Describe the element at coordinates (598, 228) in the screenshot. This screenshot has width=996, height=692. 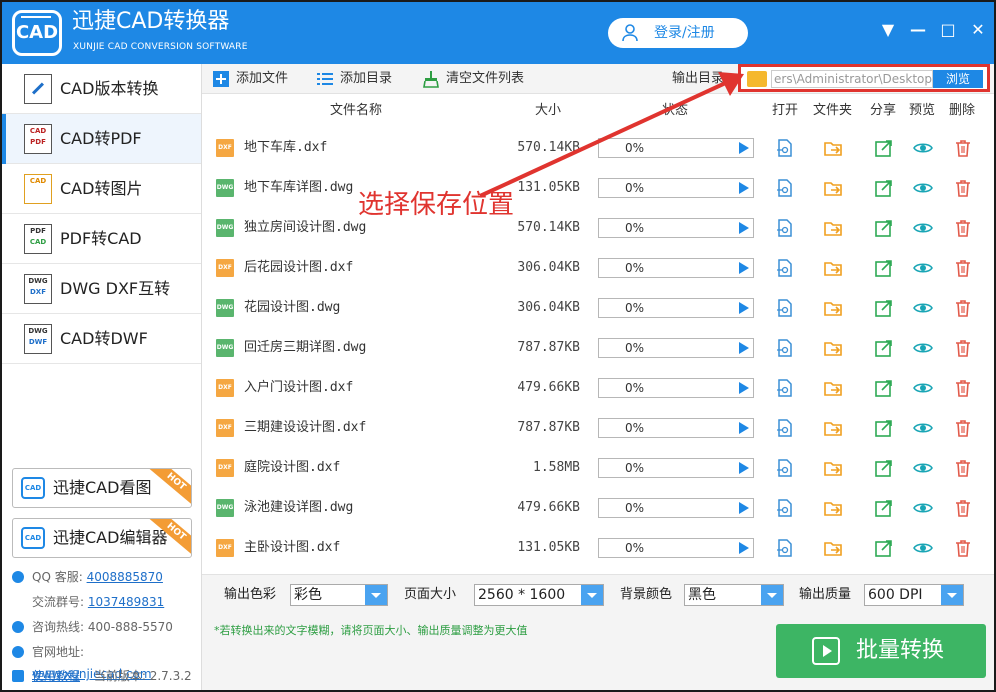
I see `table-row: DWG 独立房间设计图.dwg 570.14KB 0%` at that location.